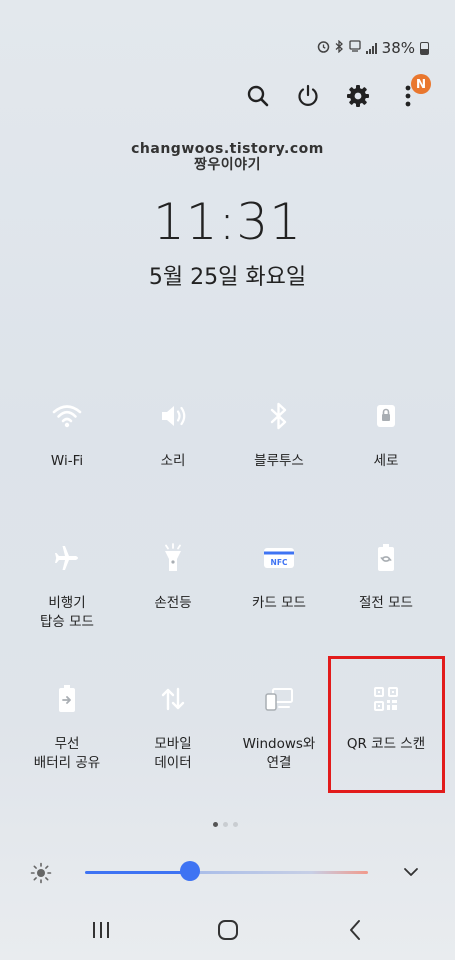  I want to click on navigation-bar, so click(227, 930).